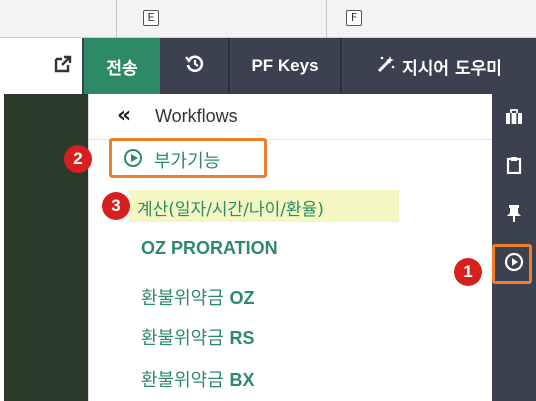 The width and height of the screenshot is (536, 401). What do you see at coordinates (78, 159) in the screenshot?
I see `badge-step-2: 2` at bounding box center [78, 159].